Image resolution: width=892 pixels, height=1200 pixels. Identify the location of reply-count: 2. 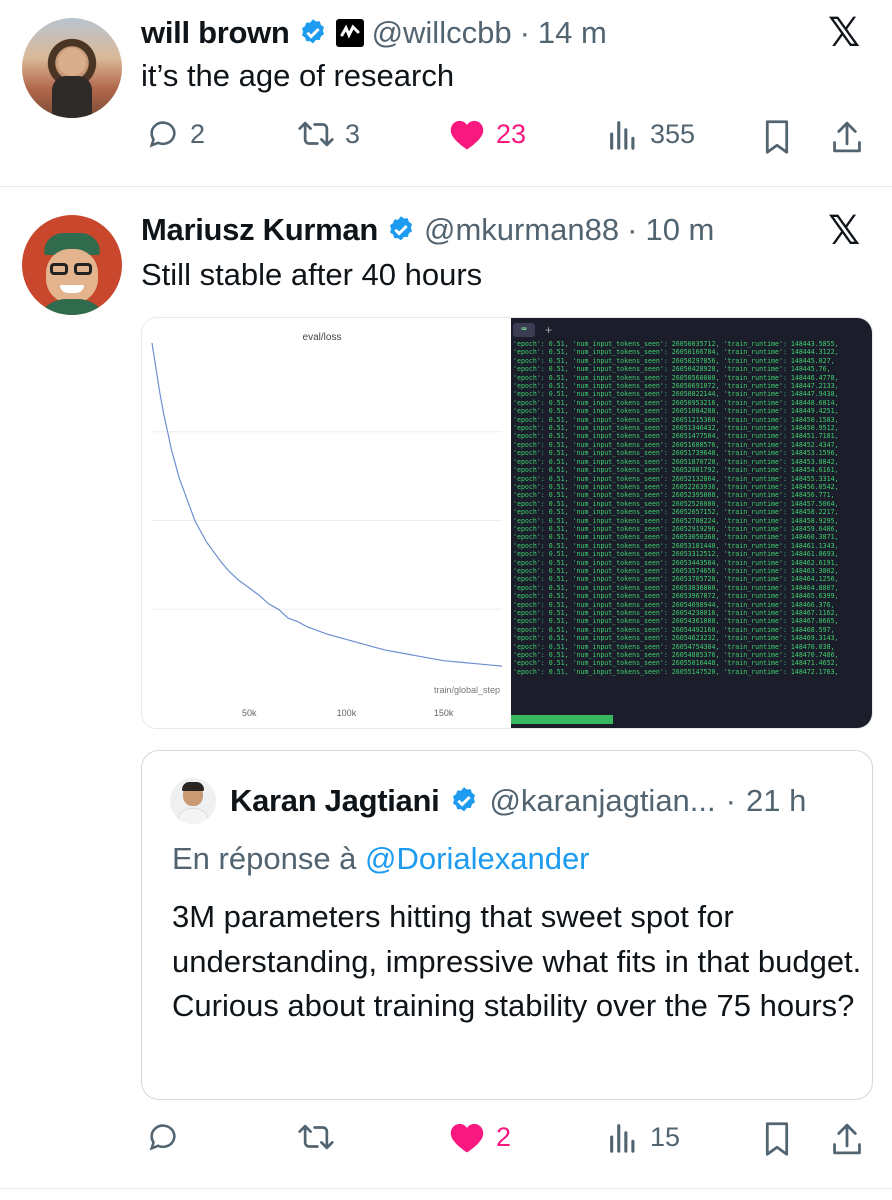
(198, 133).